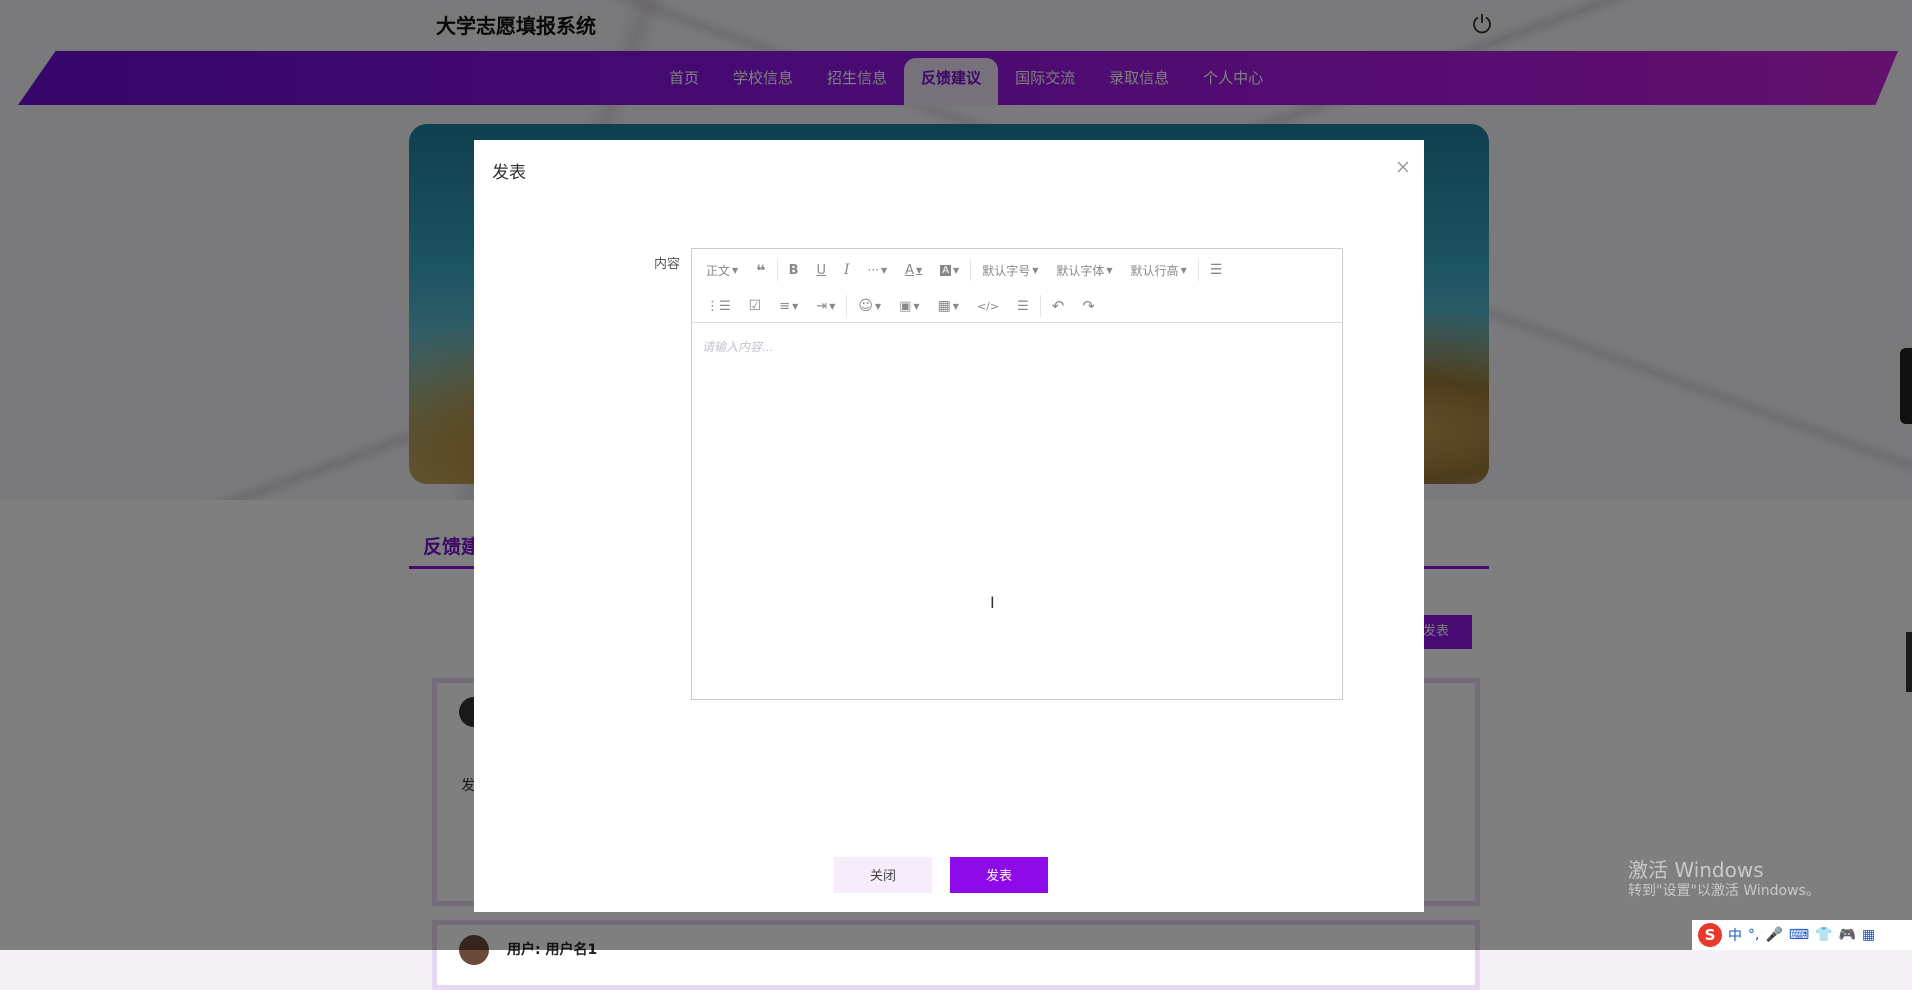 The image size is (1912, 990). What do you see at coordinates (509, 173) in the screenshot?
I see `dialog-title: 发表` at bounding box center [509, 173].